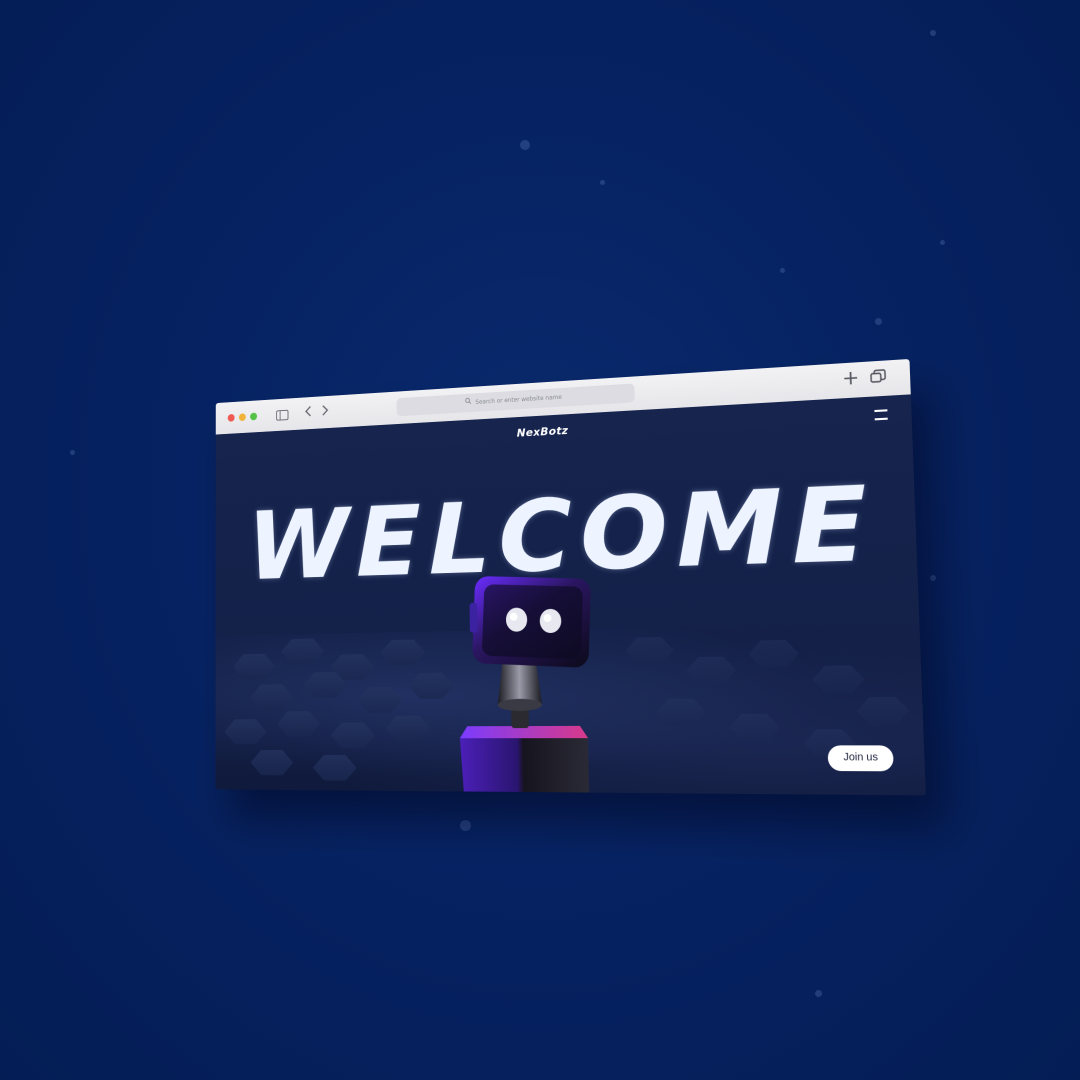 This screenshot has width=1080, height=1080. I want to click on sidebar-icon, so click(282, 415).